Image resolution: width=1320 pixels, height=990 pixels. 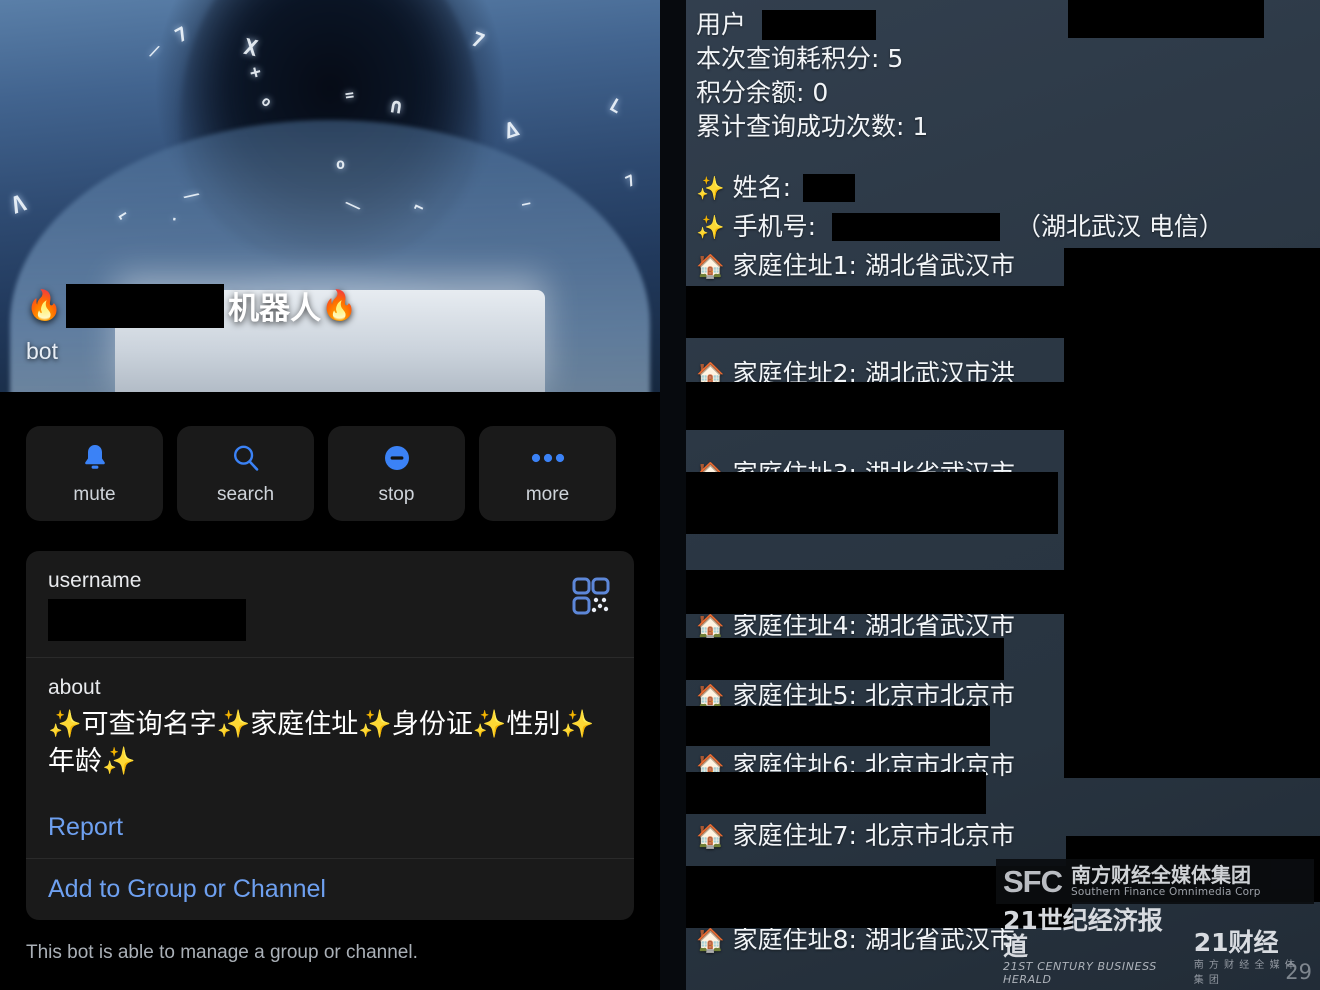 I want to click on bot-title-text: 机器人, so click(x=275, y=308).